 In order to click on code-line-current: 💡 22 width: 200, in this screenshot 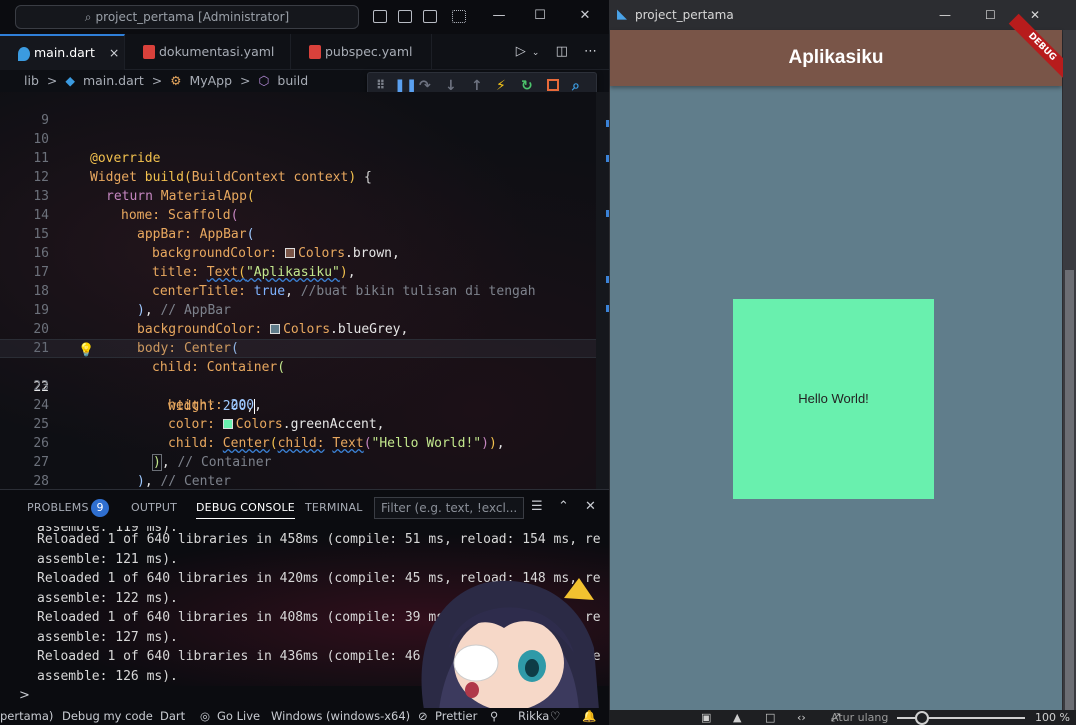, I will do `click(298, 376)`.